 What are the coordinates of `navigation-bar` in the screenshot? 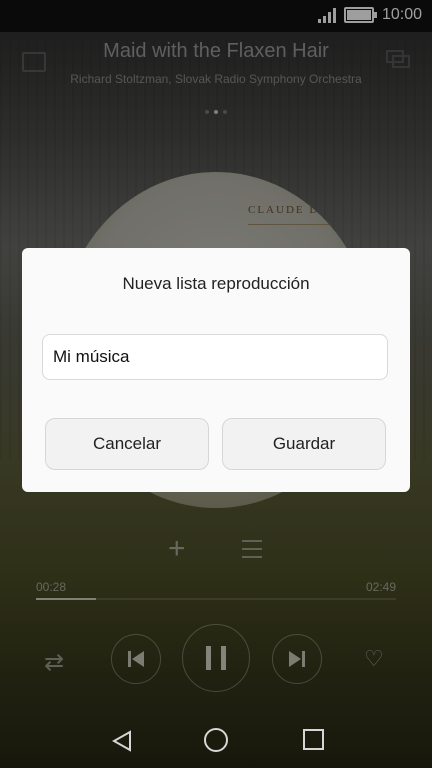 It's located at (216, 741).